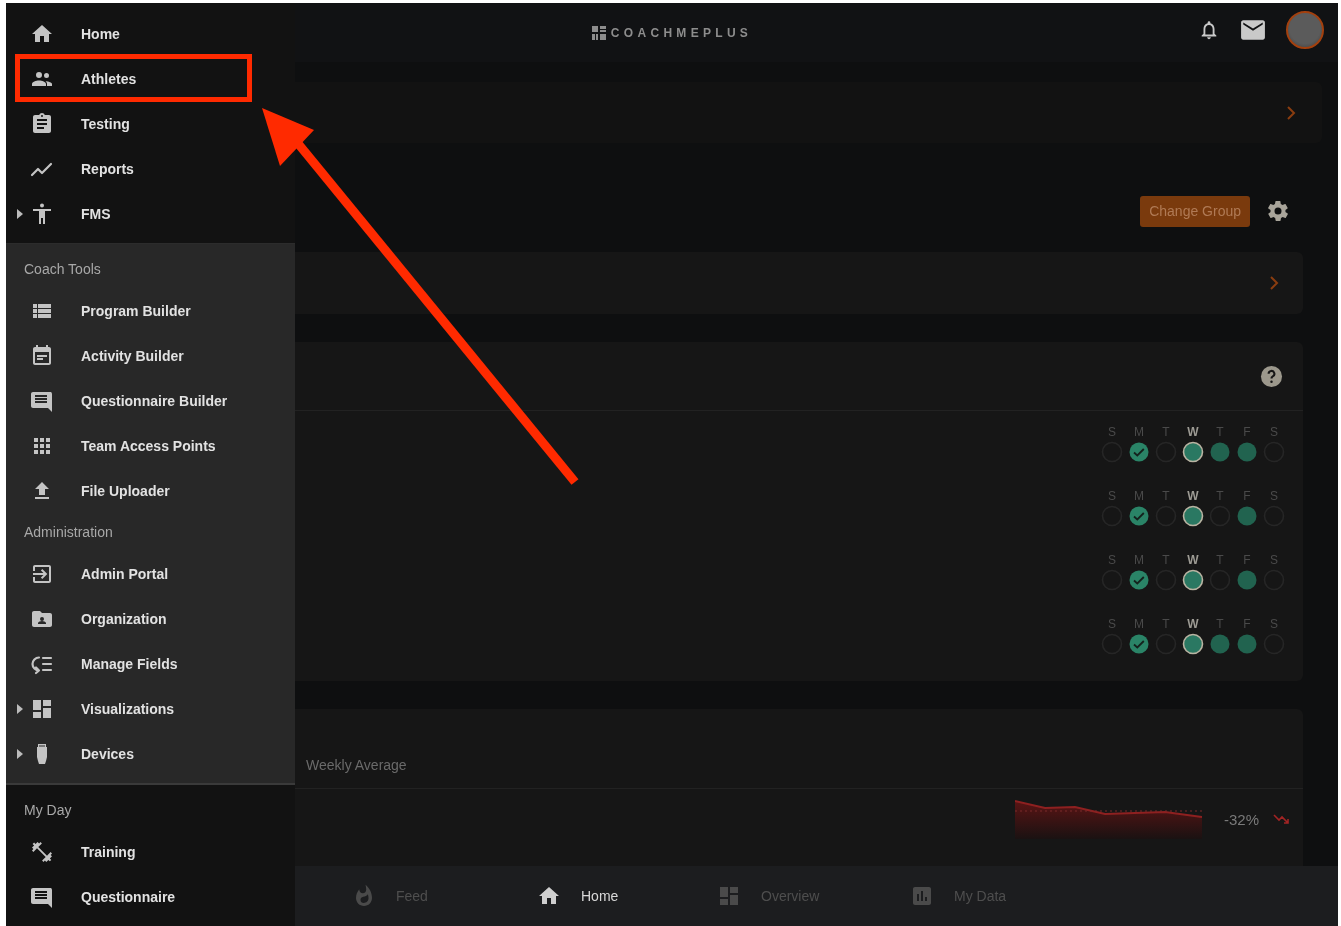 The width and height of the screenshot is (1341, 926). Describe the element at coordinates (42, 123) in the screenshot. I see `clipboard-icon` at that location.